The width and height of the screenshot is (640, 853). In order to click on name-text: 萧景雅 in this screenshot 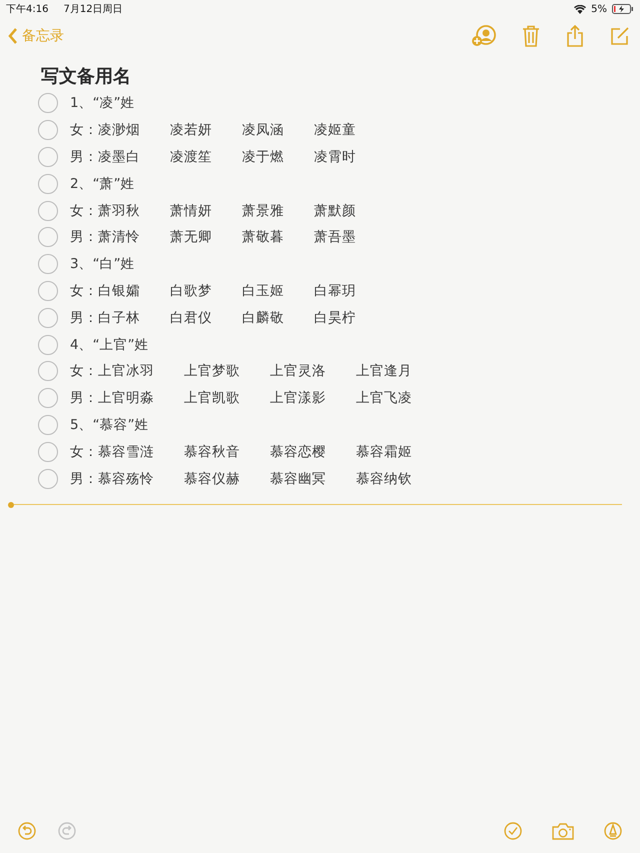, I will do `click(263, 211)`.